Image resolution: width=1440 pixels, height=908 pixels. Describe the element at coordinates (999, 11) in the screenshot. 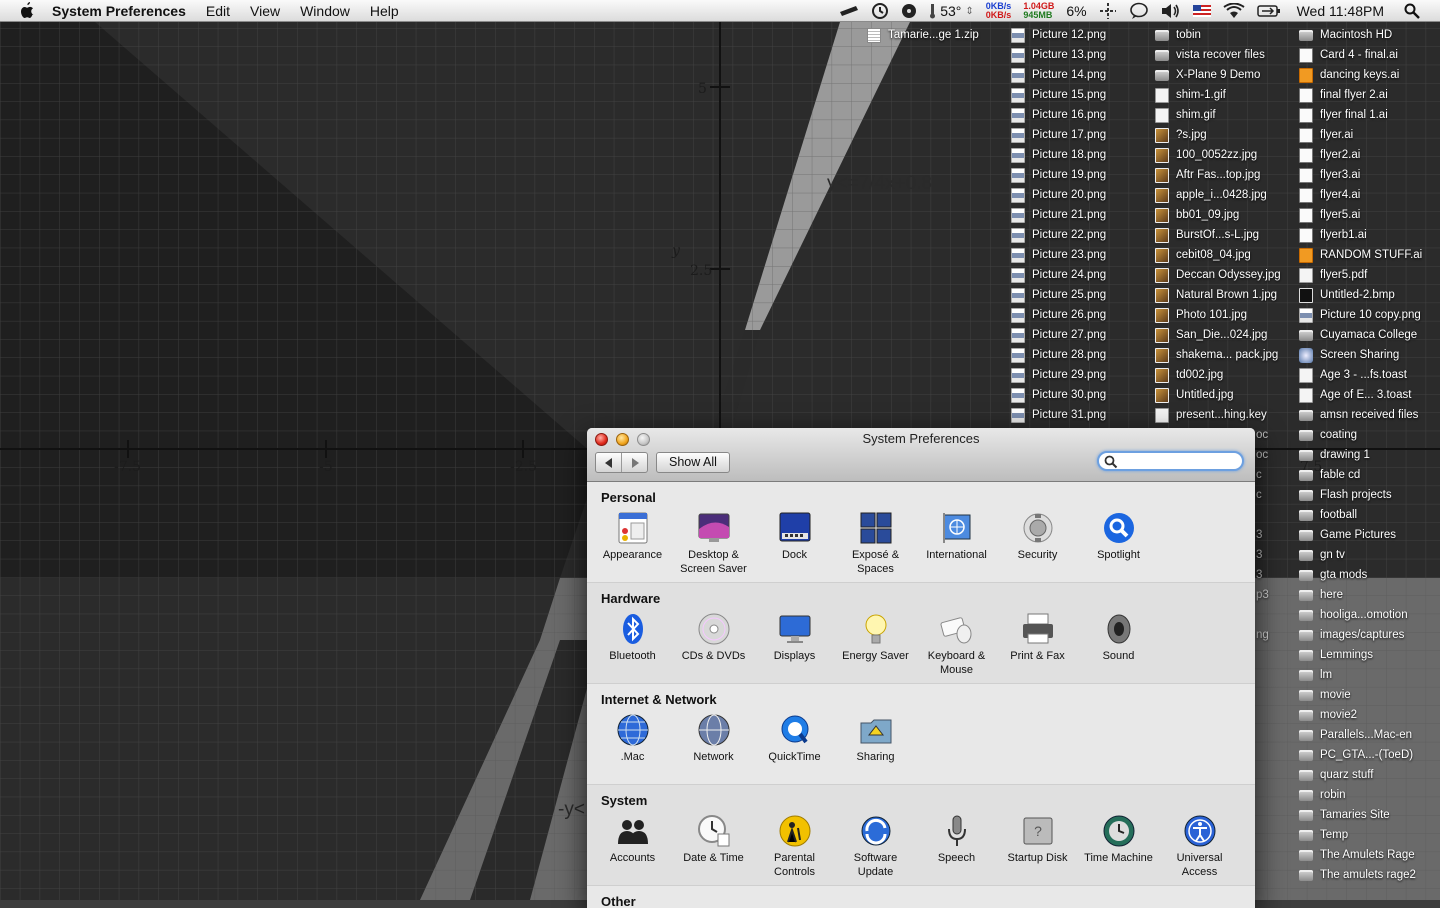

I see `network-meter: 0KB/s 0KB/s` at that location.